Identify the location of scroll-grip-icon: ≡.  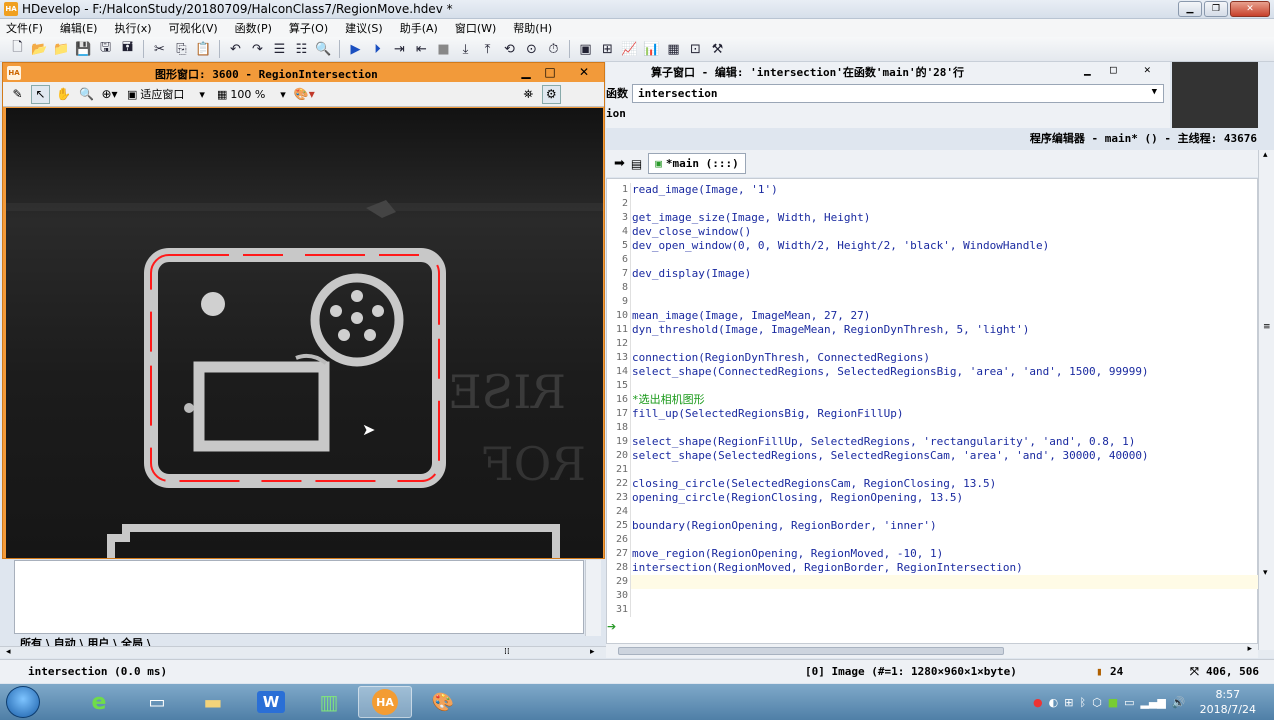
(1267, 327).